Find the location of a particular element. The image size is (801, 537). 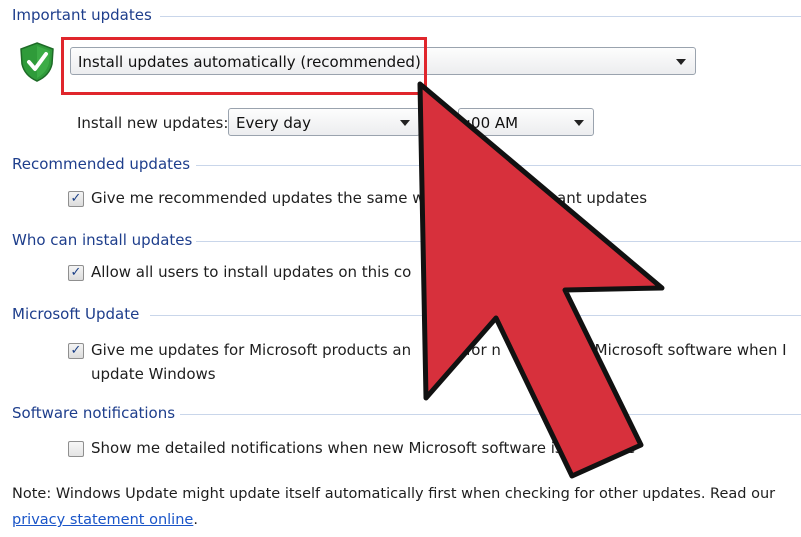

section-title-recommended-updates: Recommended updates is located at coordinates (103, 164).